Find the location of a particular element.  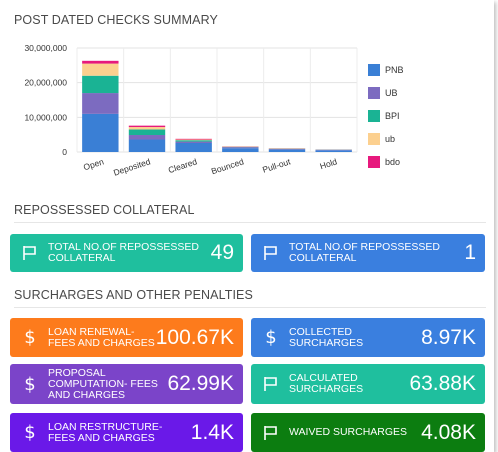

tile-value: 4.08K is located at coordinates (448, 432).